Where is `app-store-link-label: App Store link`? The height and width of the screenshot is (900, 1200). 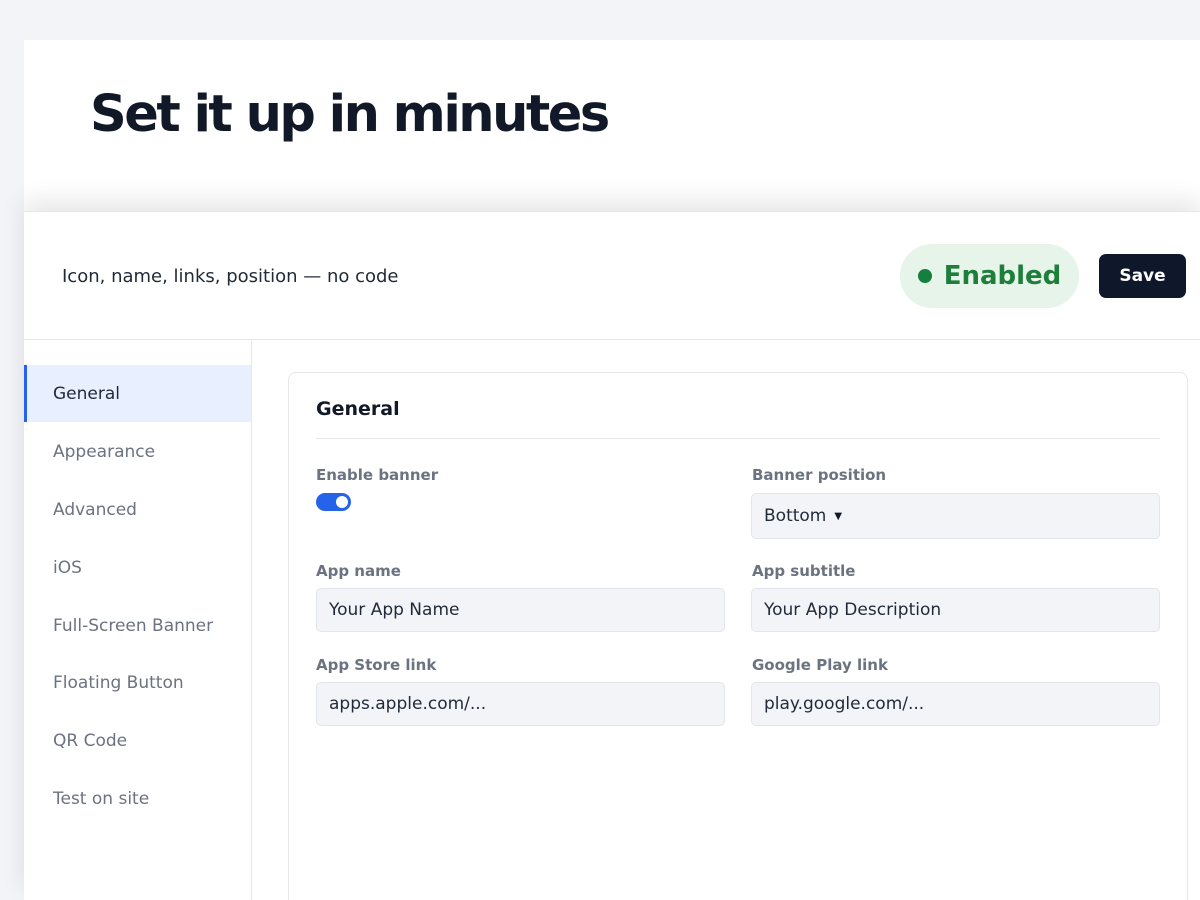 app-store-link-label: App Store link is located at coordinates (376, 665).